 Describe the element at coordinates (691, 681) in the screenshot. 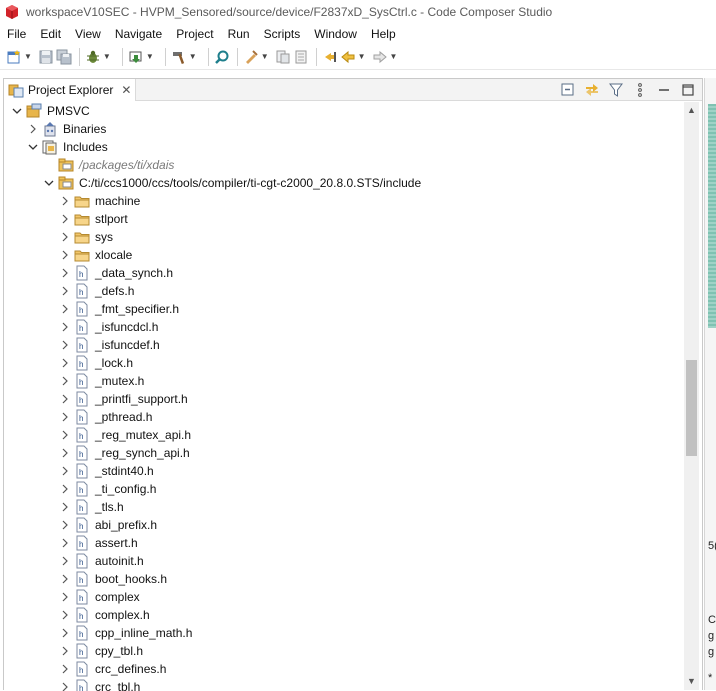

I see `scroll-down-icon: ▼` at that location.